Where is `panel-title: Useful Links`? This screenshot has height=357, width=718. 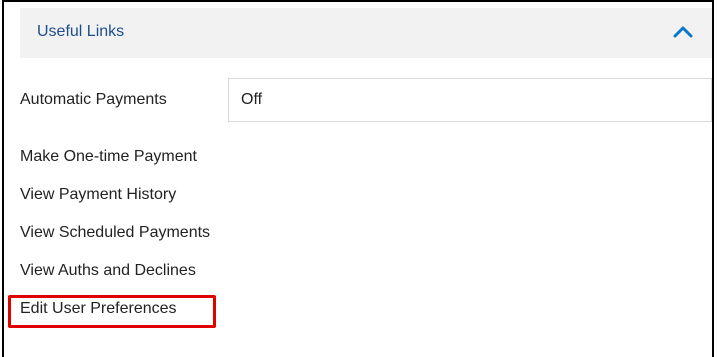 panel-title: Useful Links is located at coordinates (81, 31).